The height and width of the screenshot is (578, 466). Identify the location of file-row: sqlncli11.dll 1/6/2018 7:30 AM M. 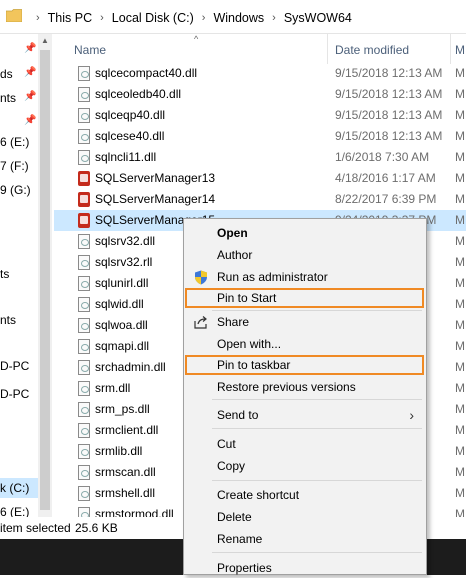
(260, 157).